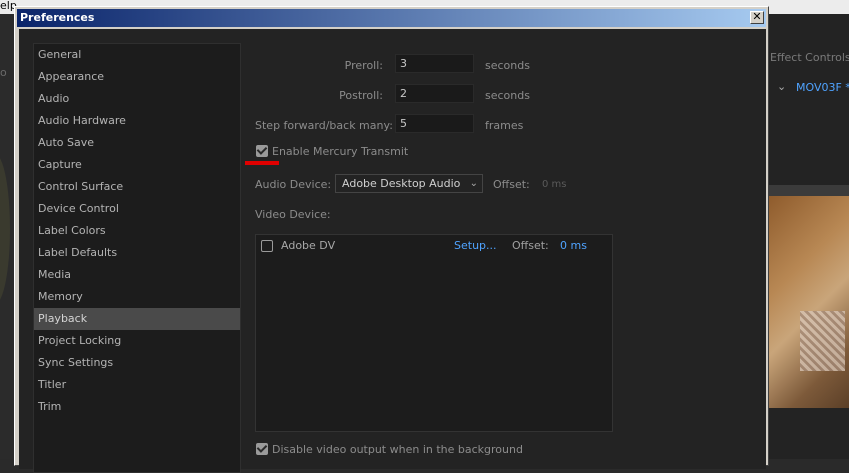  What do you see at coordinates (137, 341) in the screenshot?
I see `category-item-project-locking: Project Locking` at bounding box center [137, 341].